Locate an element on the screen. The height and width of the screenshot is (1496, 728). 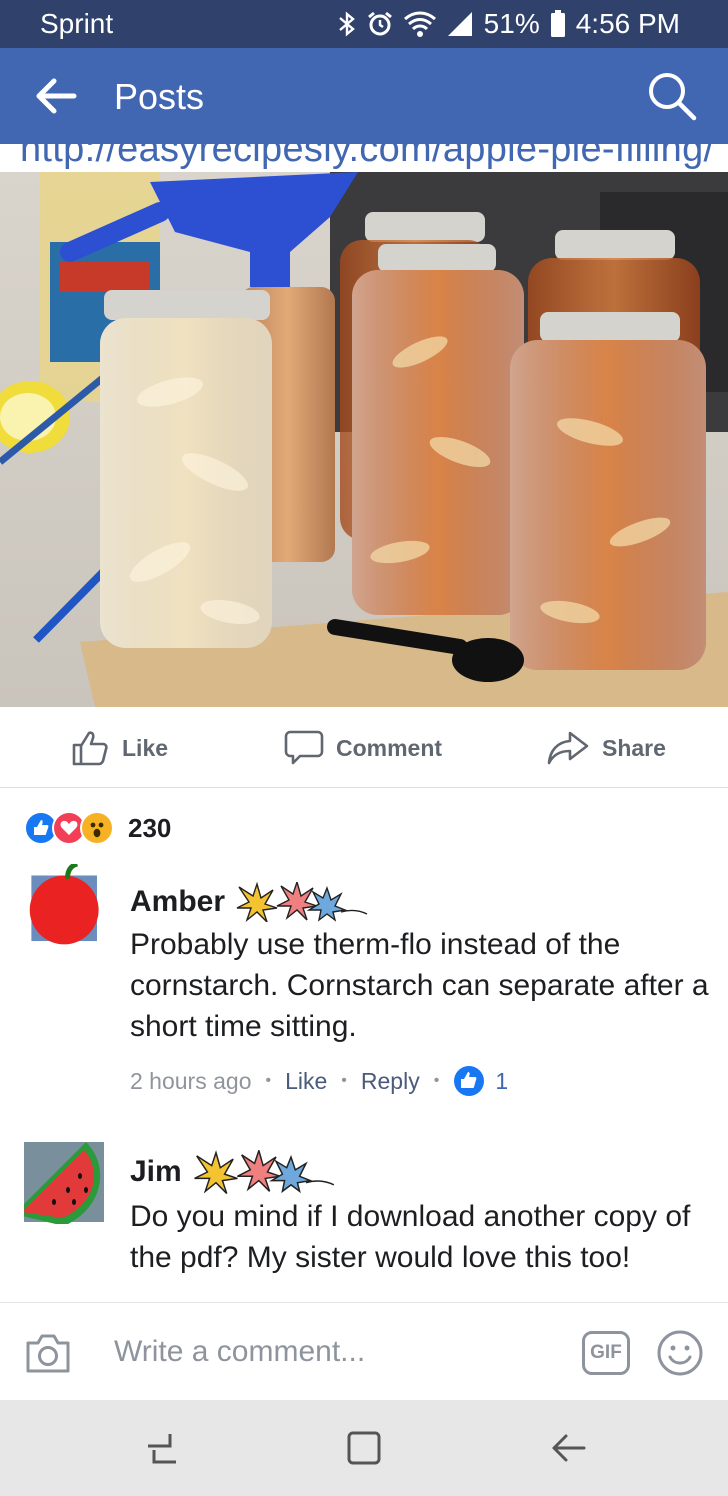
post-actions: Like Comment Share is located at coordinates (364, 748).